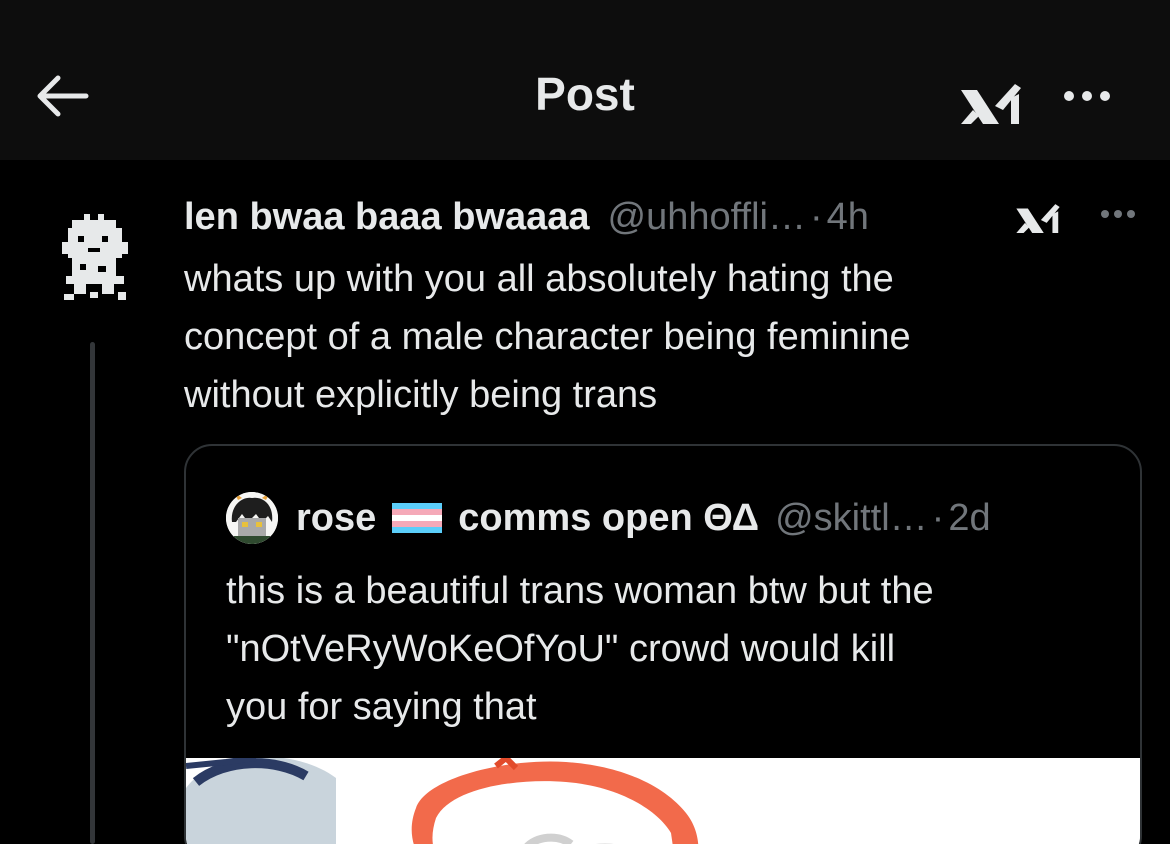  What do you see at coordinates (92, 593) in the screenshot?
I see `thread-connector-line` at bounding box center [92, 593].